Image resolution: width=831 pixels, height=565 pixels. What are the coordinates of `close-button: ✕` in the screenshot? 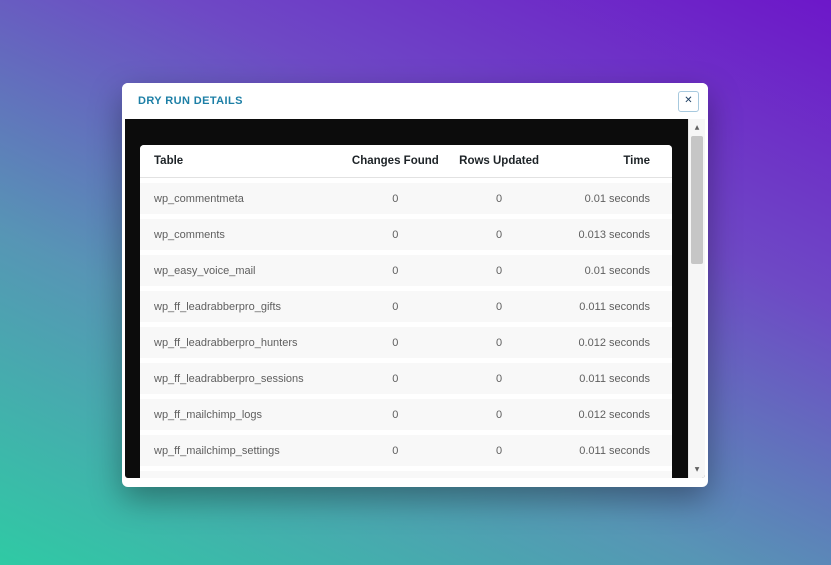 It's located at (688, 101).